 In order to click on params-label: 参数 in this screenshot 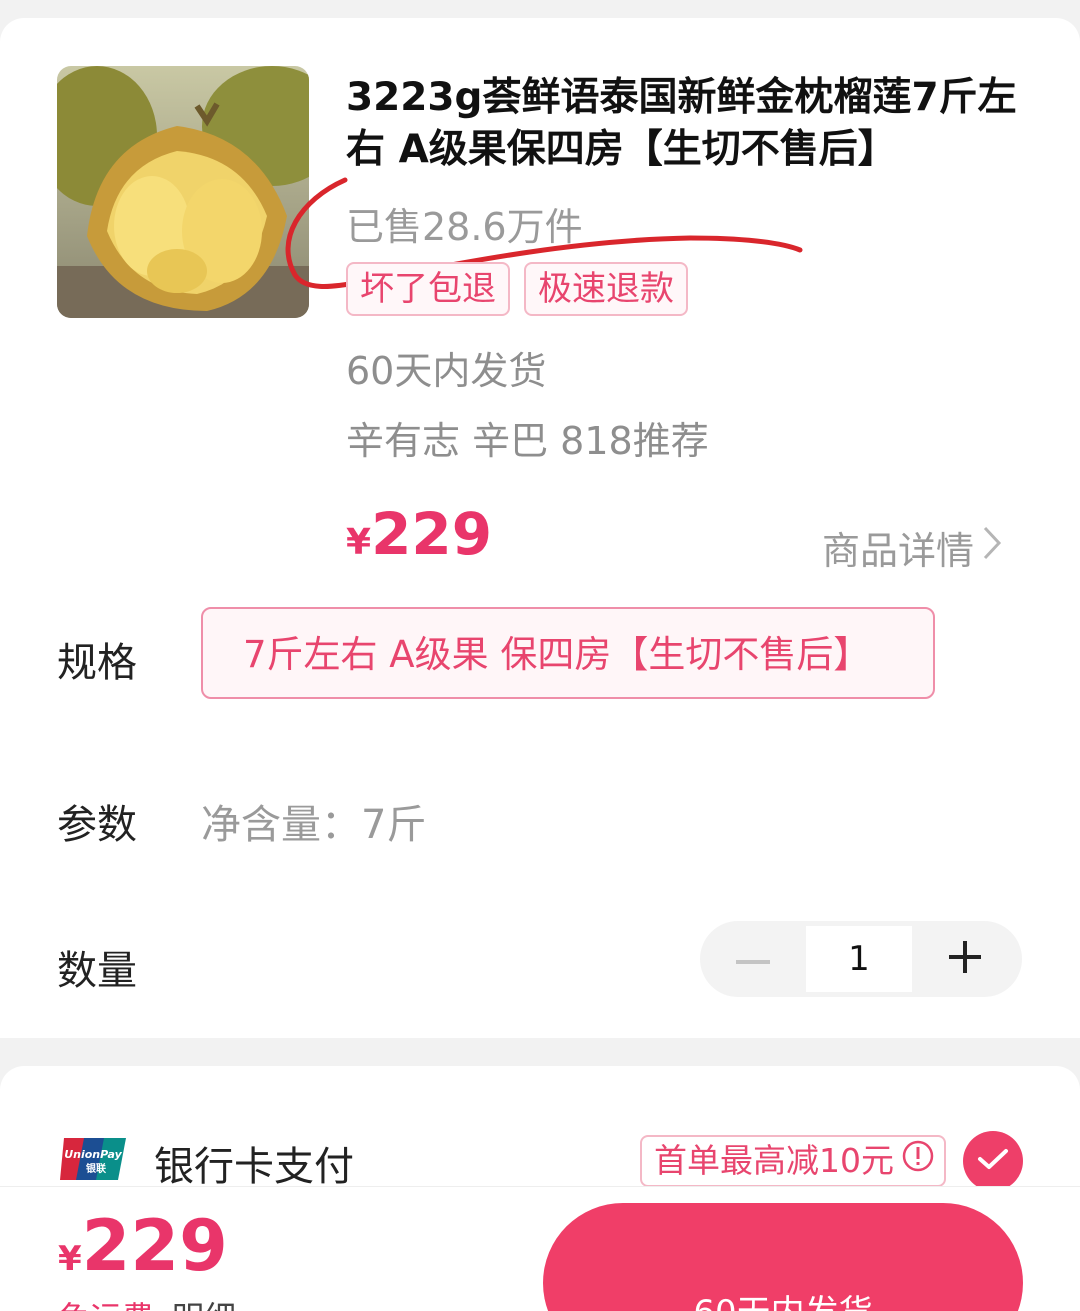, I will do `click(97, 825)`.